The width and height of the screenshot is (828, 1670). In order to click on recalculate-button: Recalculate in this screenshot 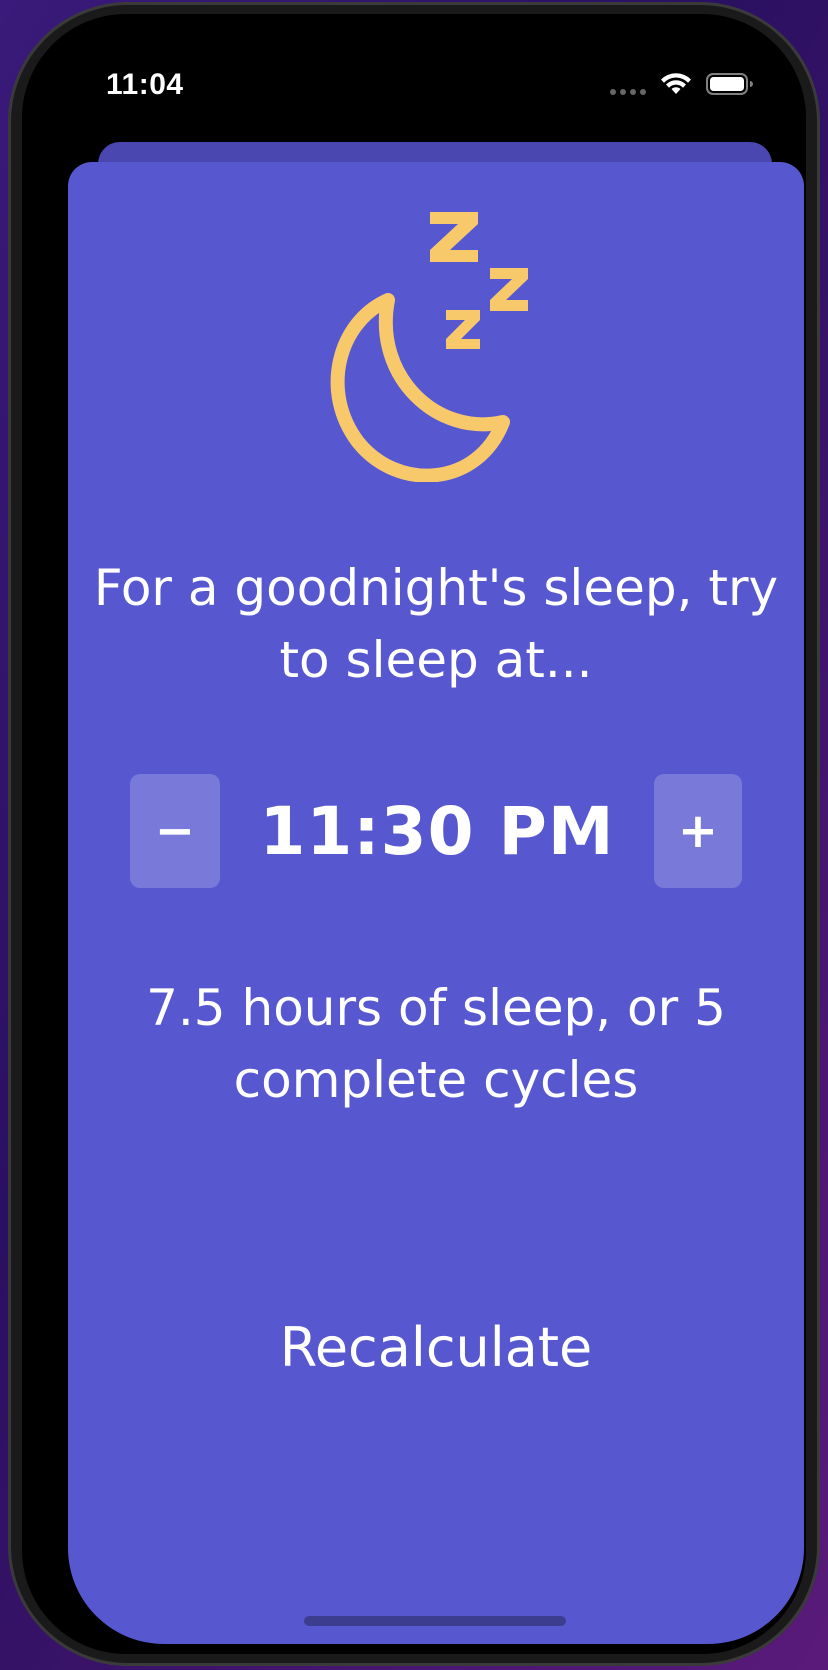, I will do `click(436, 1347)`.